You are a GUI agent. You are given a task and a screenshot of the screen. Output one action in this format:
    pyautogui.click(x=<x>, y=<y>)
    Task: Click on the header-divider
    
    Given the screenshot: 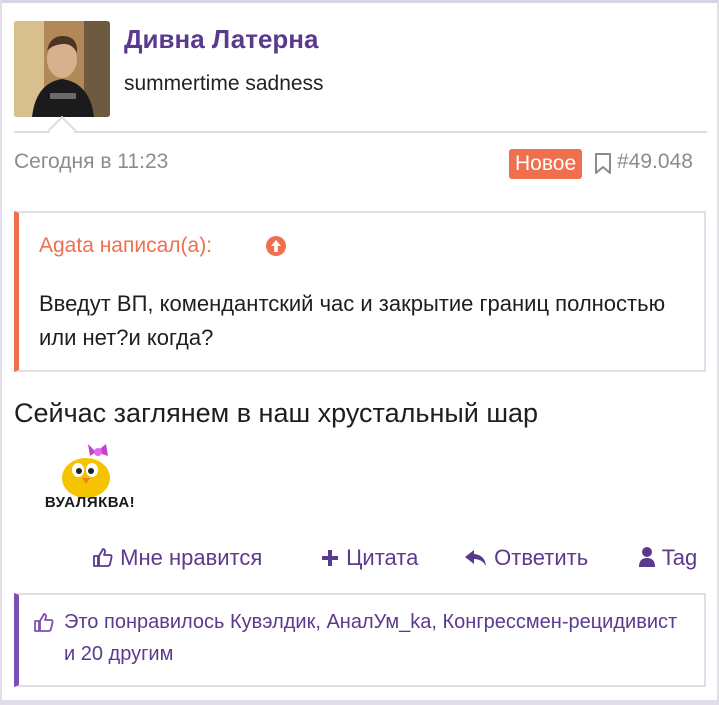 What is the action you would take?
    pyautogui.click(x=360, y=132)
    